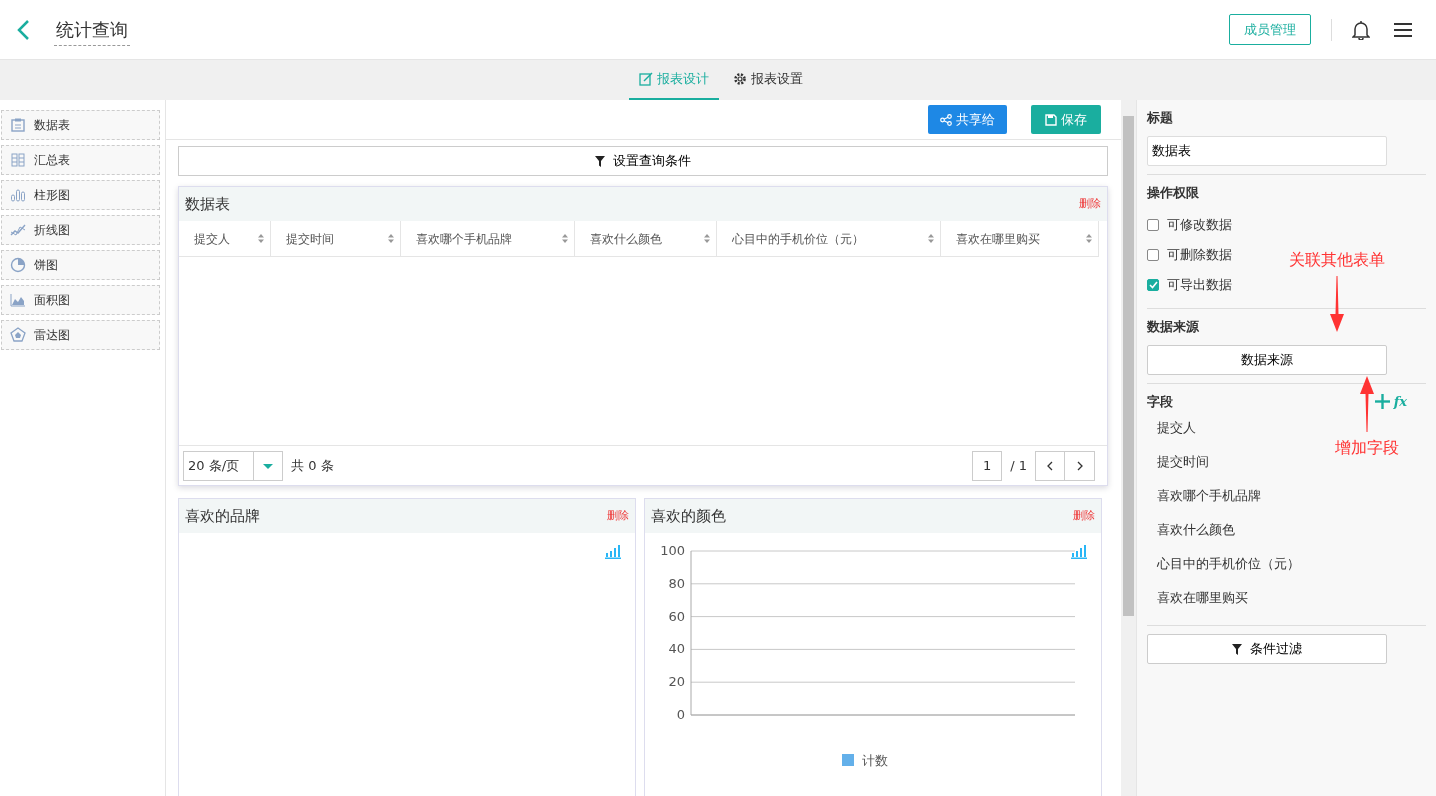  I want to click on back-icon, so click(23, 29).